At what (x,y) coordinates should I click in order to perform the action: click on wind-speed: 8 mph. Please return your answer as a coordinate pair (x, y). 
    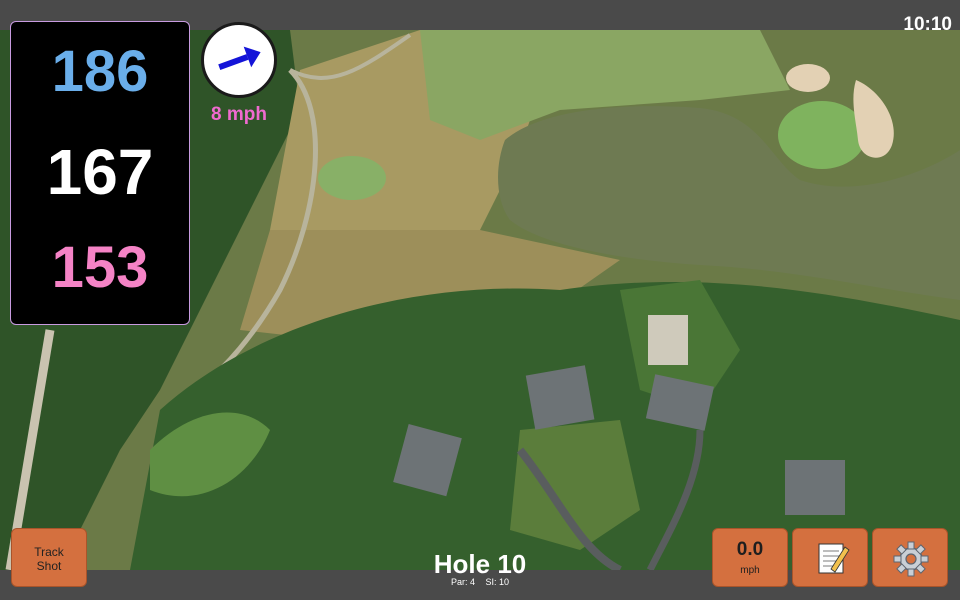
    Looking at the image, I should click on (239, 114).